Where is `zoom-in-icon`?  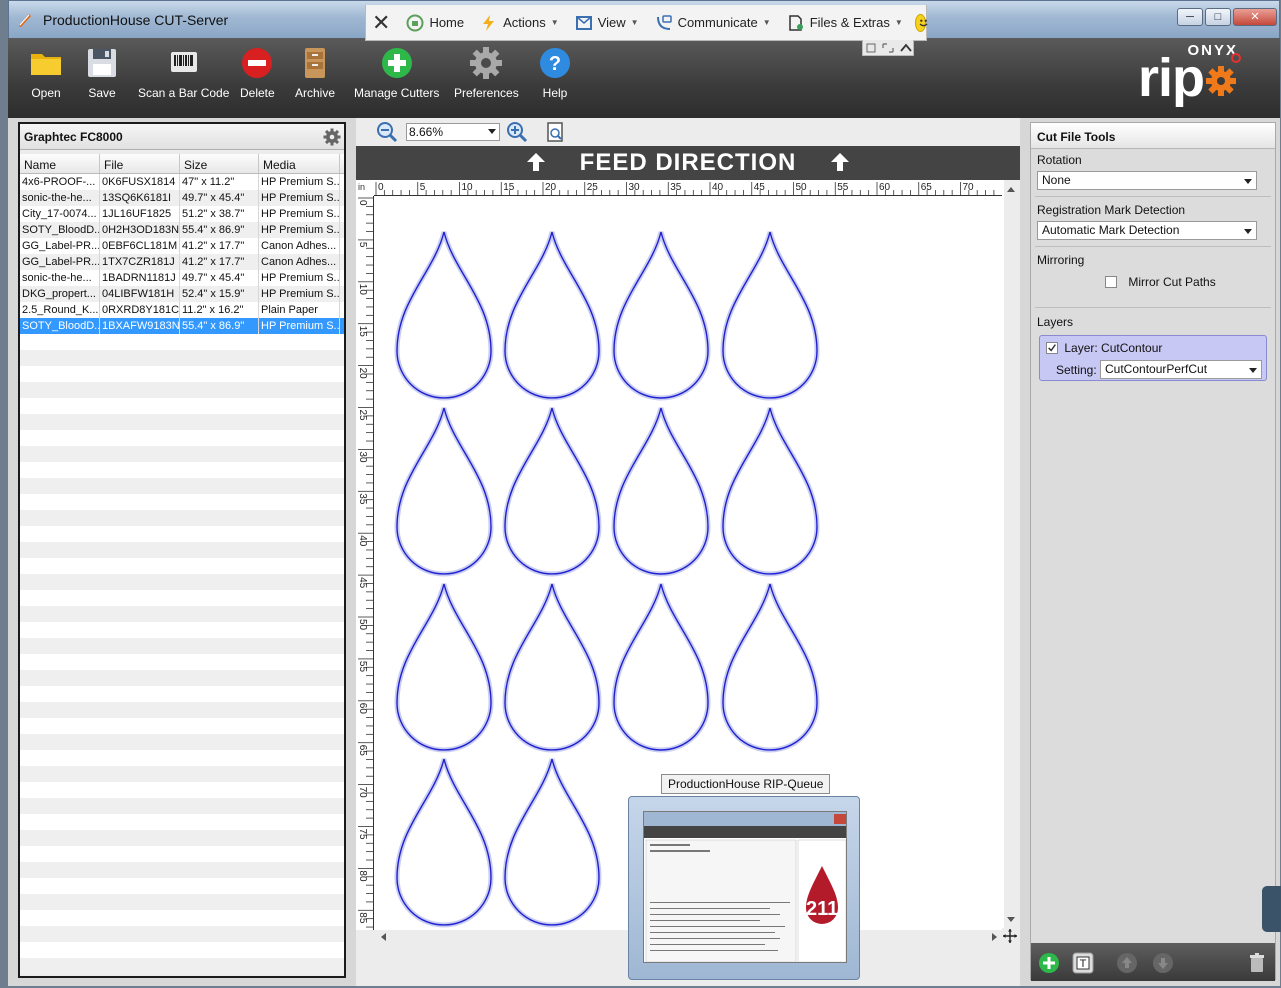
zoom-in-icon is located at coordinates (517, 132).